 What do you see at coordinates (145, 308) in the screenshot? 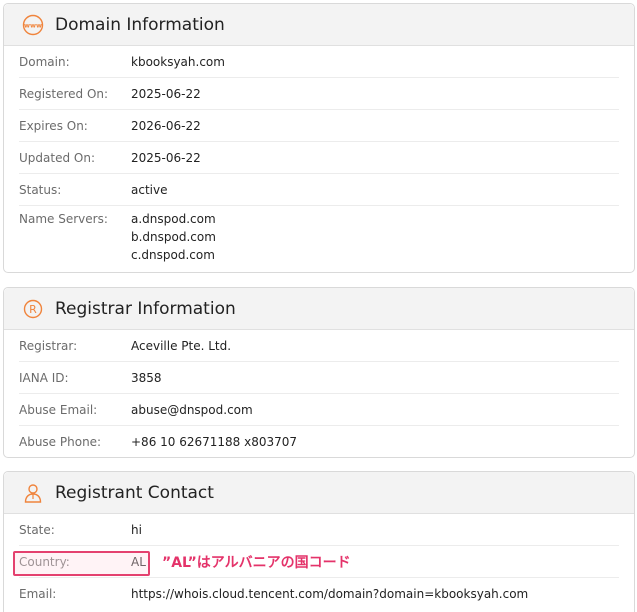
I see `registrar-information-title: Registrar Information` at bounding box center [145, 308].